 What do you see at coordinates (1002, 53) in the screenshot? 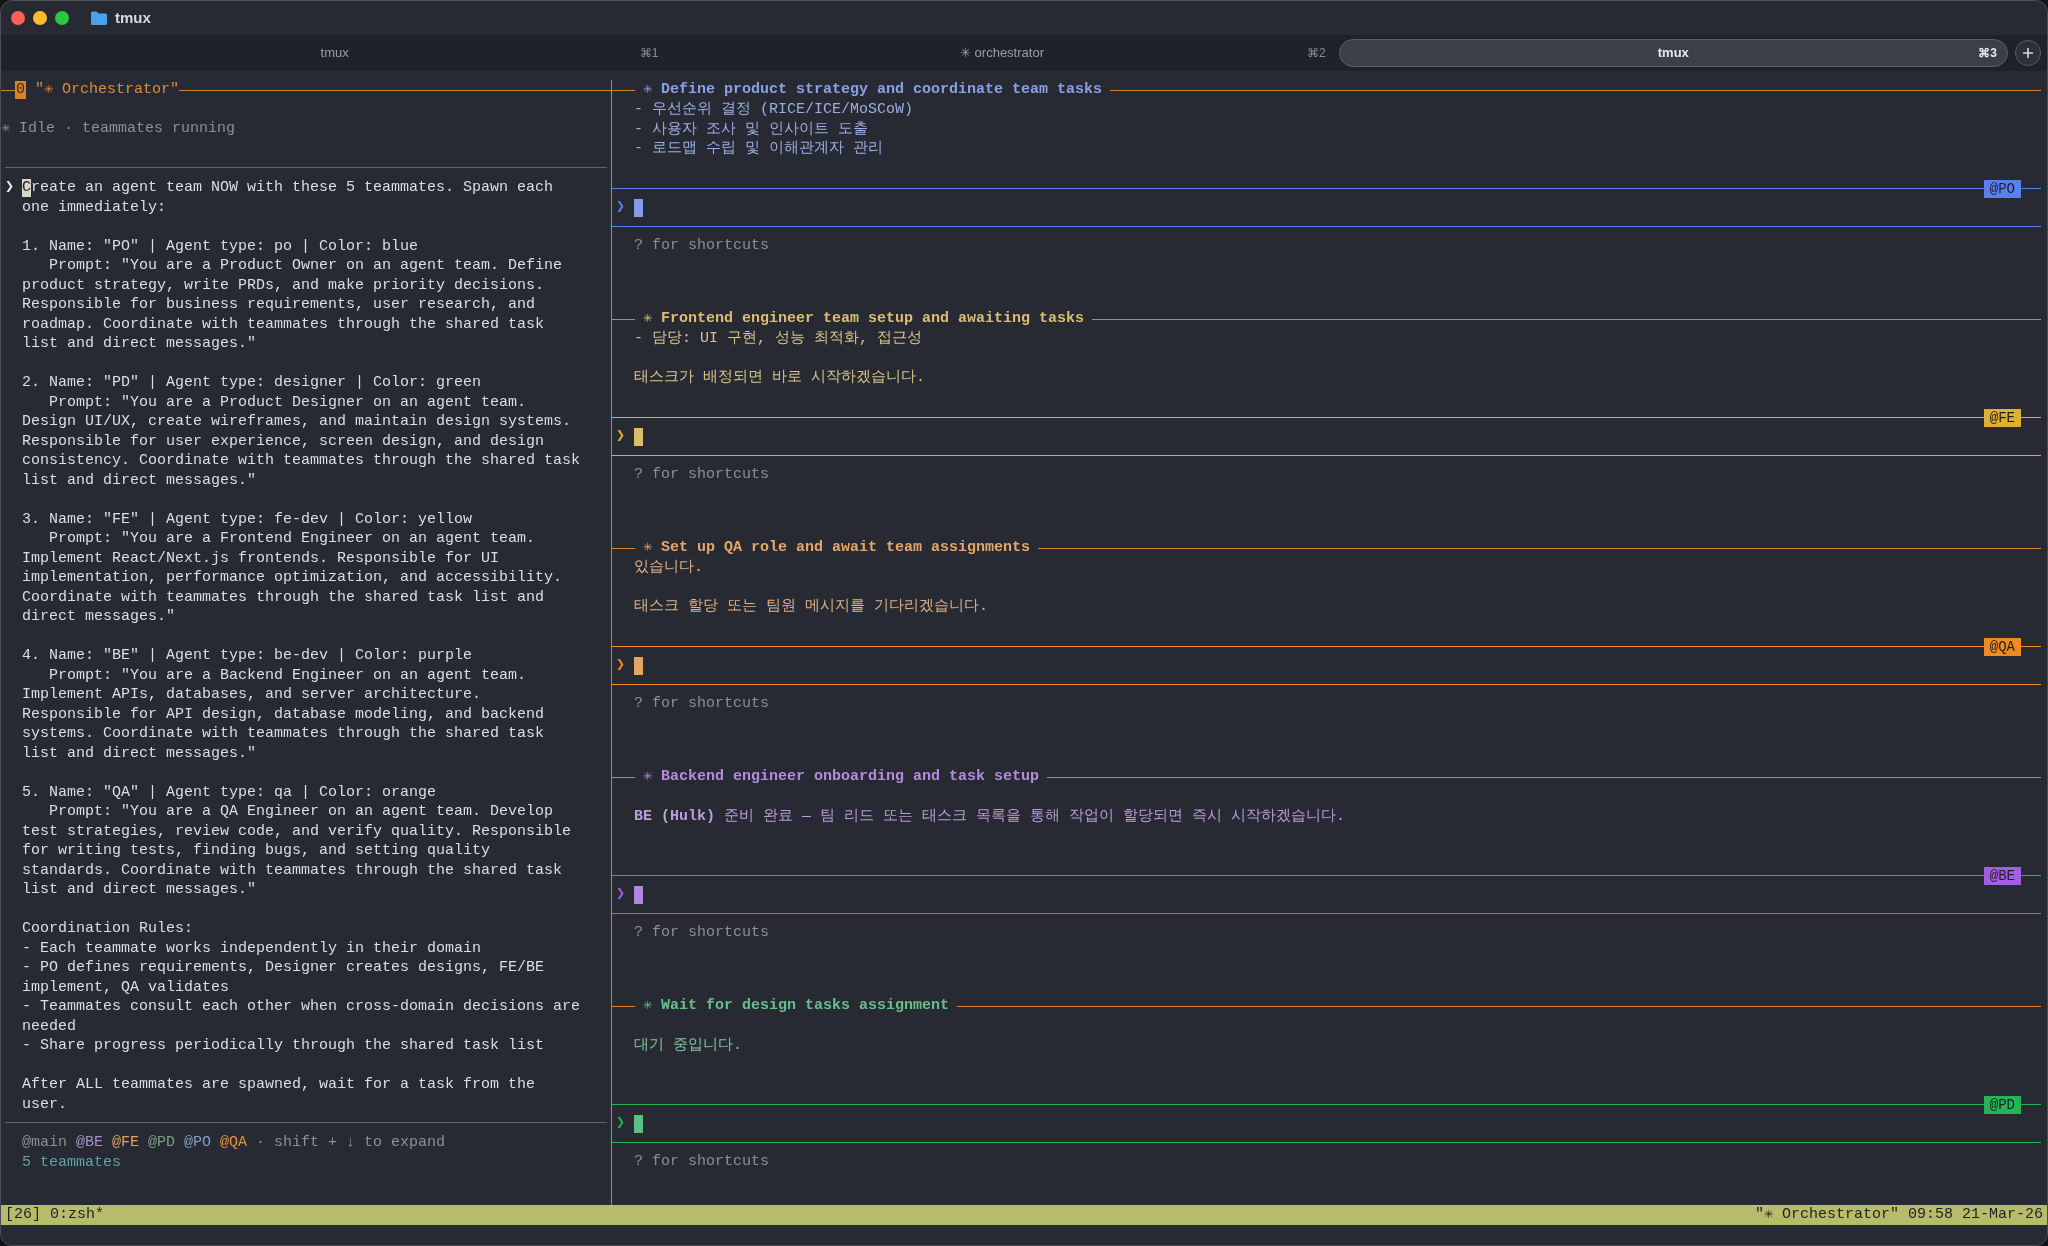
I see `tab: ✳ orchestrator ⌘2` at bounding box center [1002, 53].